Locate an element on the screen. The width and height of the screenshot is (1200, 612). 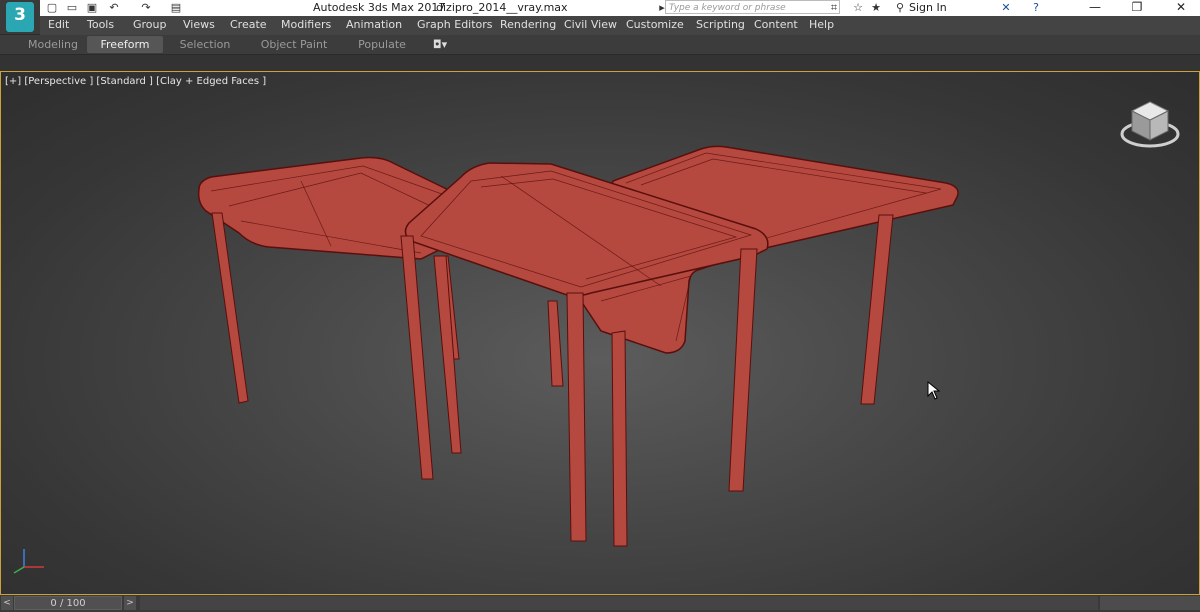
axis-tripod-icon is located at coordinates (28, 561).